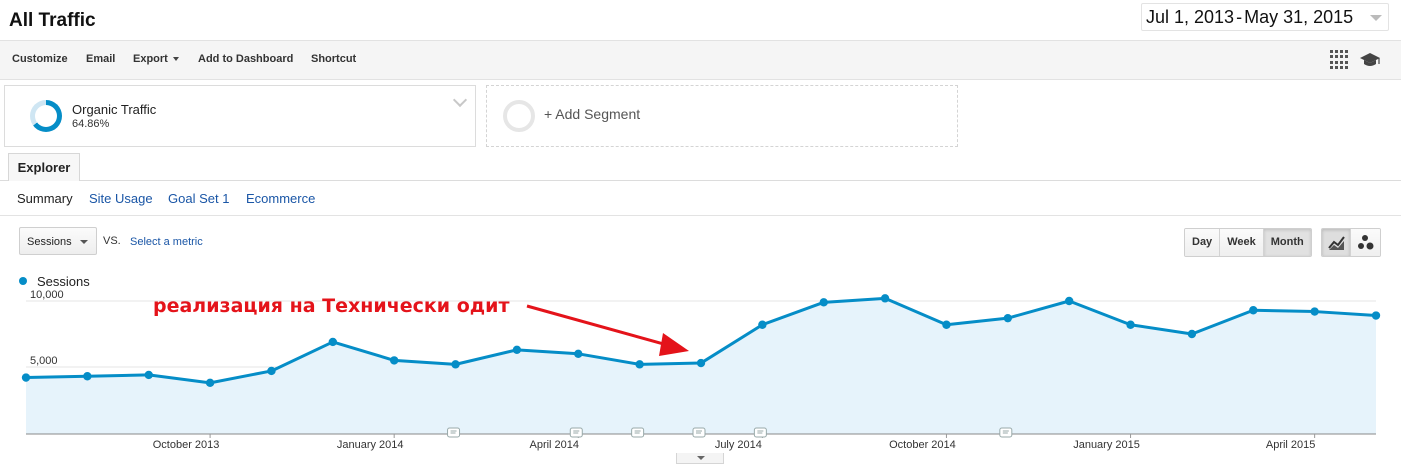 This screenshot has width=1401, height=467. I want to click on line-chart-icon, so click(1336, 243).